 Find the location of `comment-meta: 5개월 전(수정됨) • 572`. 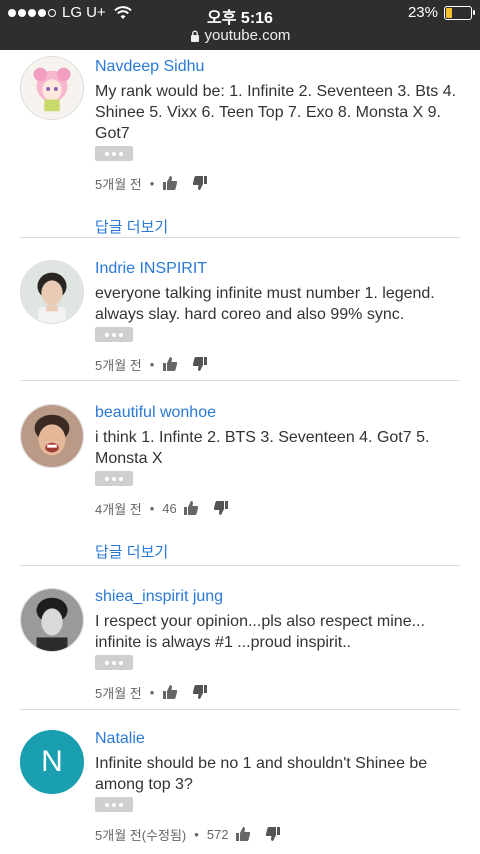

comment-meta: 5개월 전(수정됨) • 572 is located at coordinates (277, 834).